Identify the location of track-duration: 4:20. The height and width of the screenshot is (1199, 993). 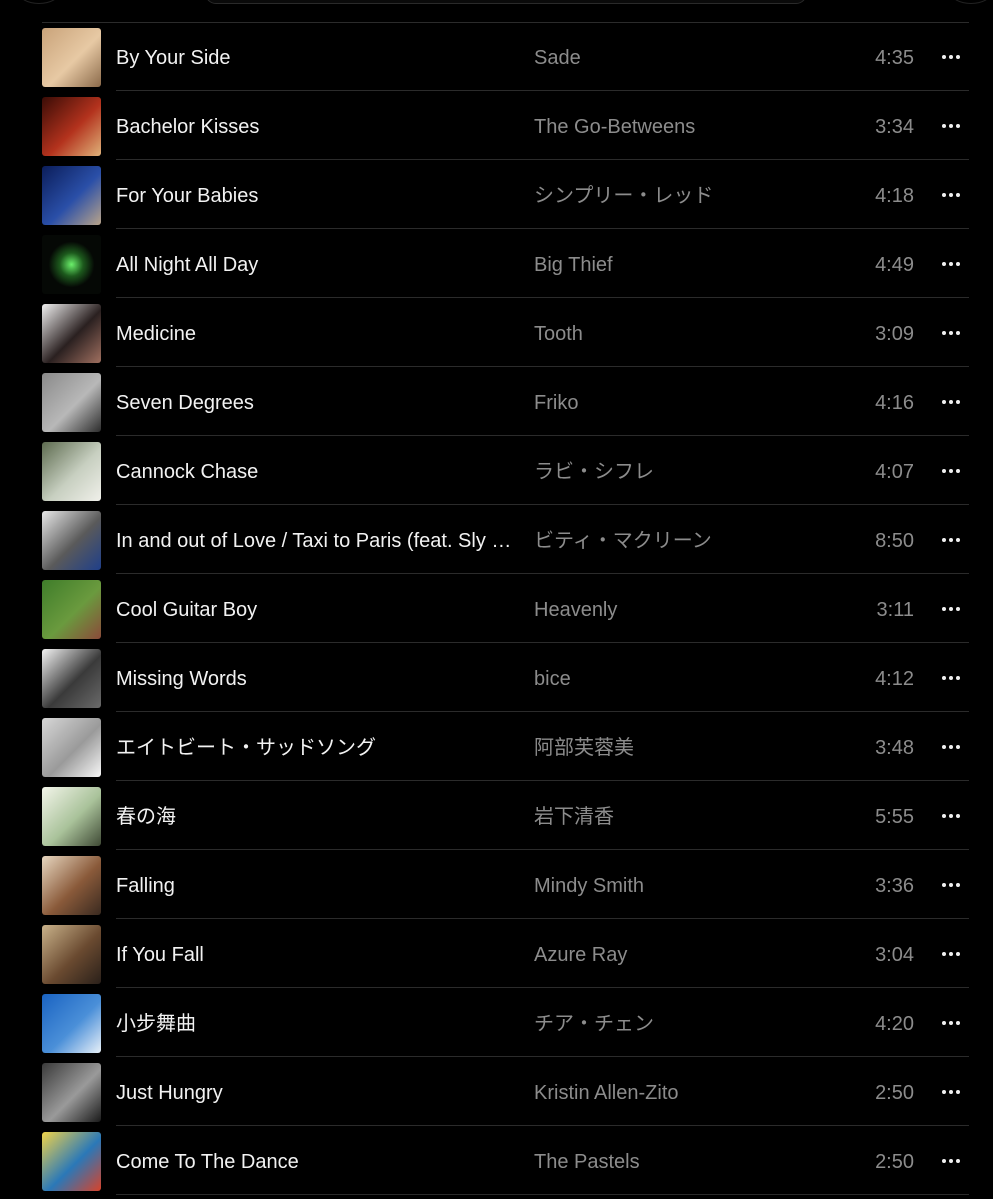
(894, 1024).